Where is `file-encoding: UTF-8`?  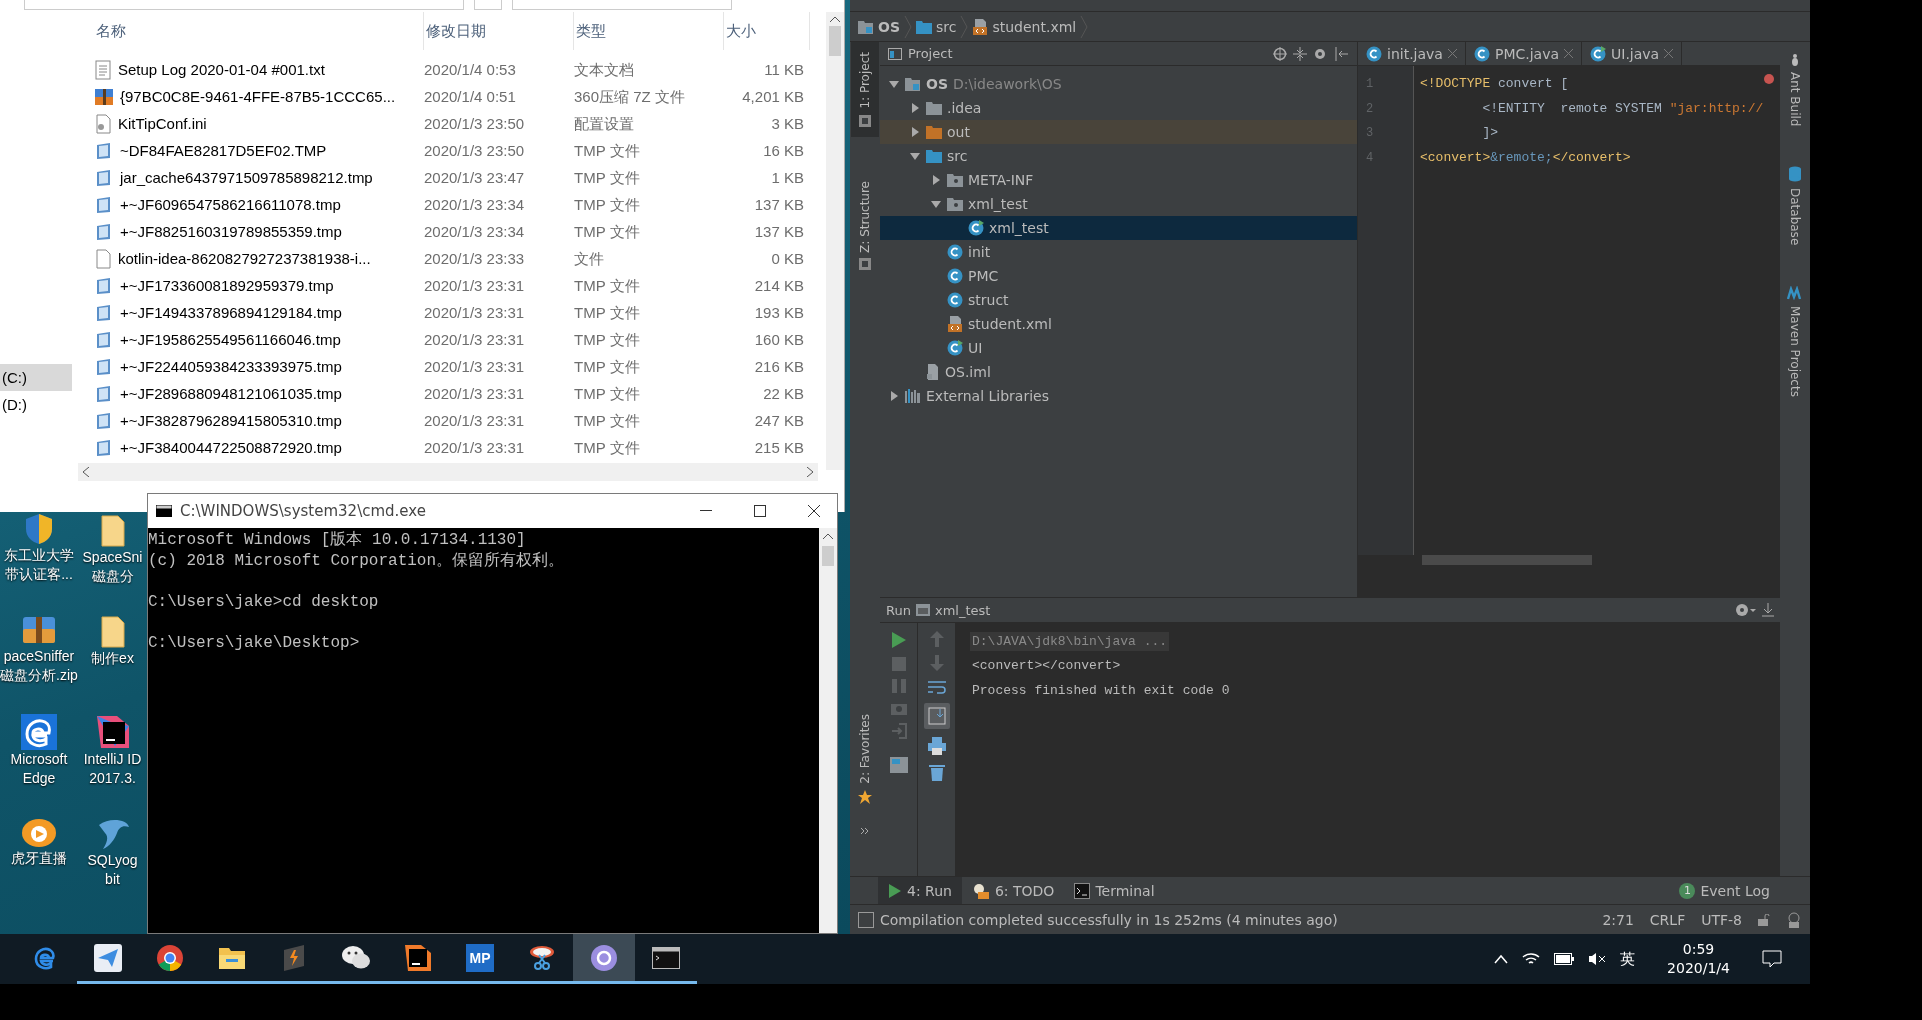 file-encoding: UTF-8 is located at coordinates (1721, 919).